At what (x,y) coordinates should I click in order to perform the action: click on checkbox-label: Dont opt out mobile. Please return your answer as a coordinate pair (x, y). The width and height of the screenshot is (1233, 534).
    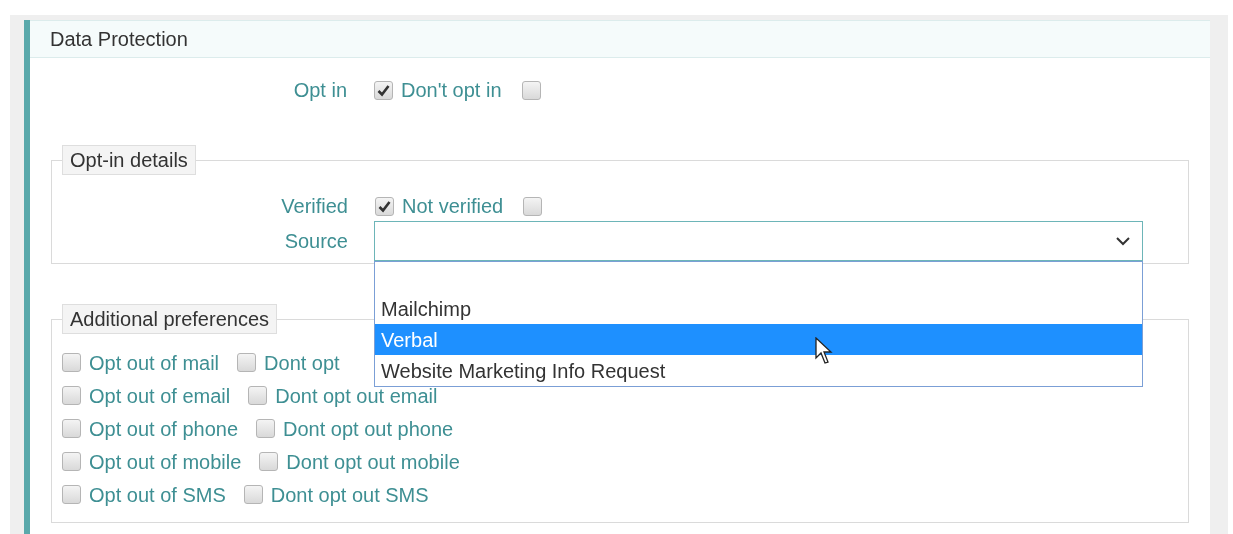
    Looking at the image, I should click on (373, 462).